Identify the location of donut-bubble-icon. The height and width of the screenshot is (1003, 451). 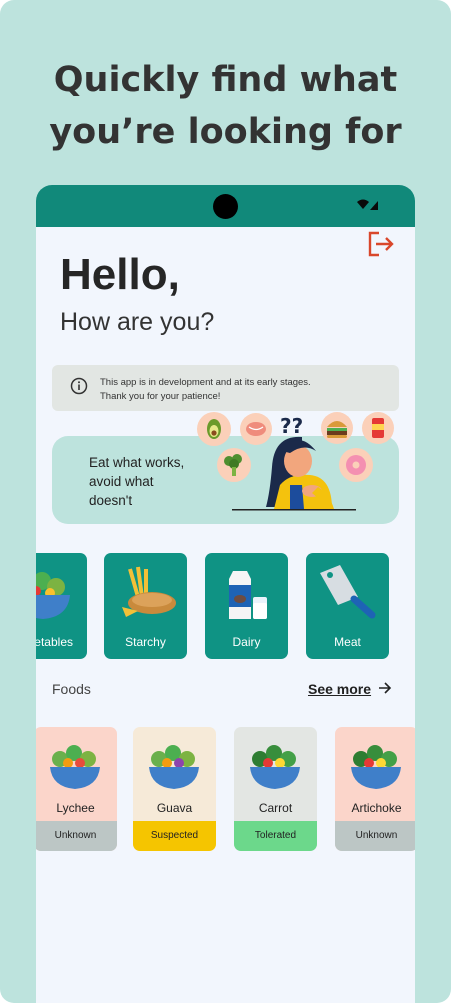
(356, 465).